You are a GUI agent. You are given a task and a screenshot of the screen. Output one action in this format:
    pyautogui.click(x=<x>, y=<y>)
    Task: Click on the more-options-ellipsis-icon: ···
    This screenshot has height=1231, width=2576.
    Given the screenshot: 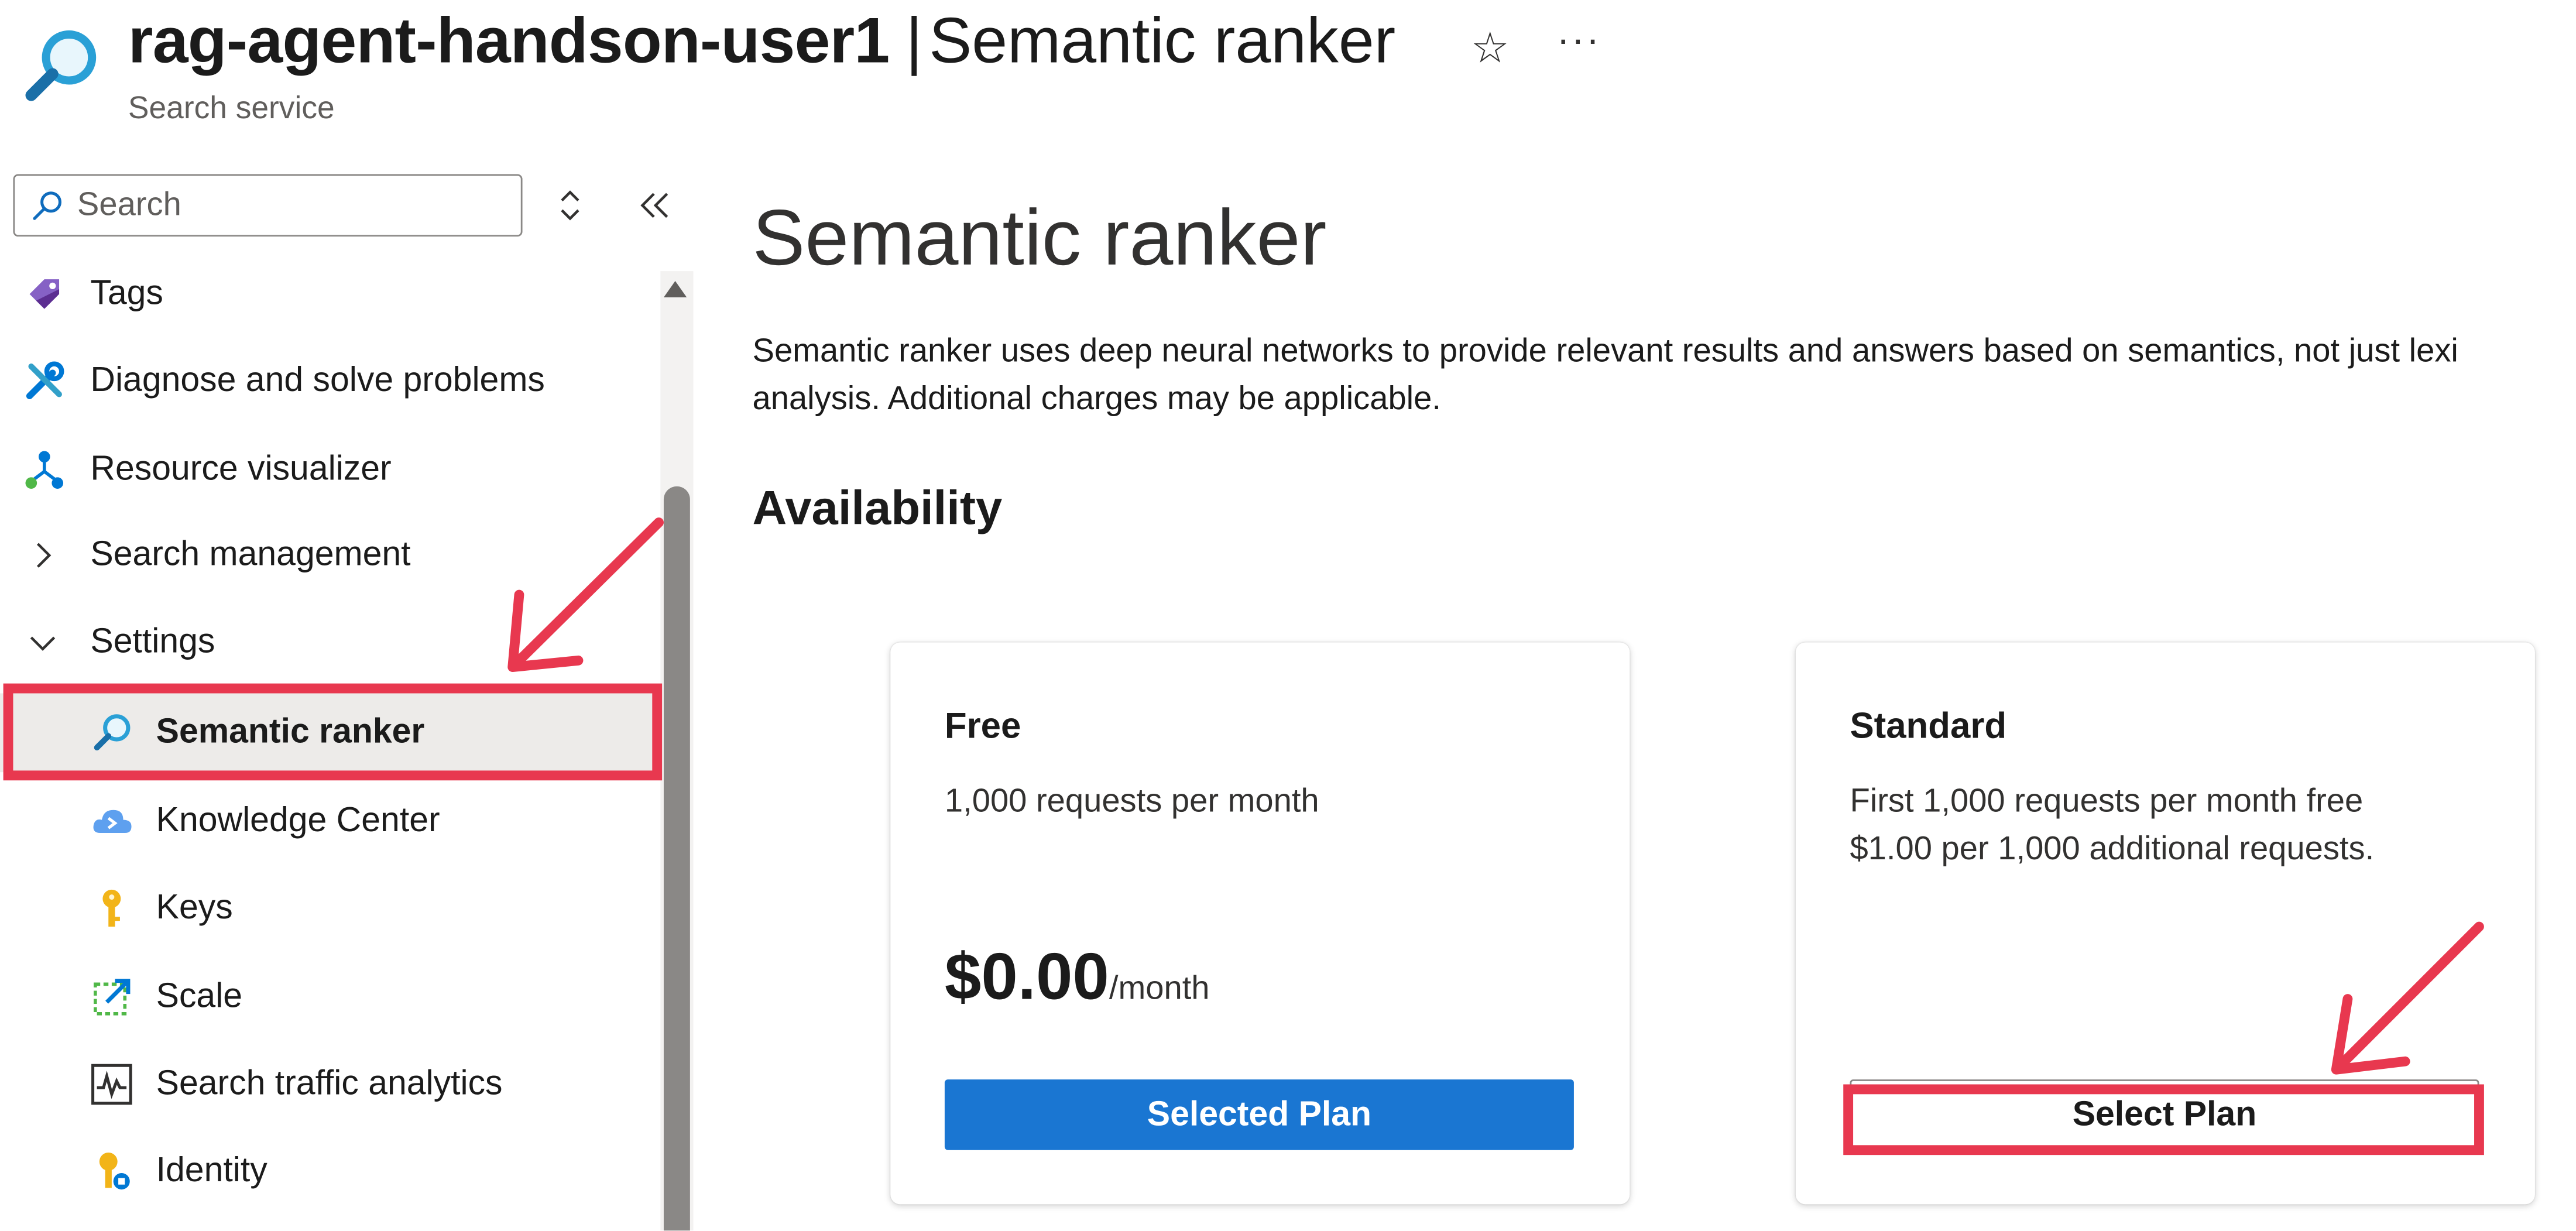 What is the action you would take?
    pyautogui.click(x=1579, y=44)
    